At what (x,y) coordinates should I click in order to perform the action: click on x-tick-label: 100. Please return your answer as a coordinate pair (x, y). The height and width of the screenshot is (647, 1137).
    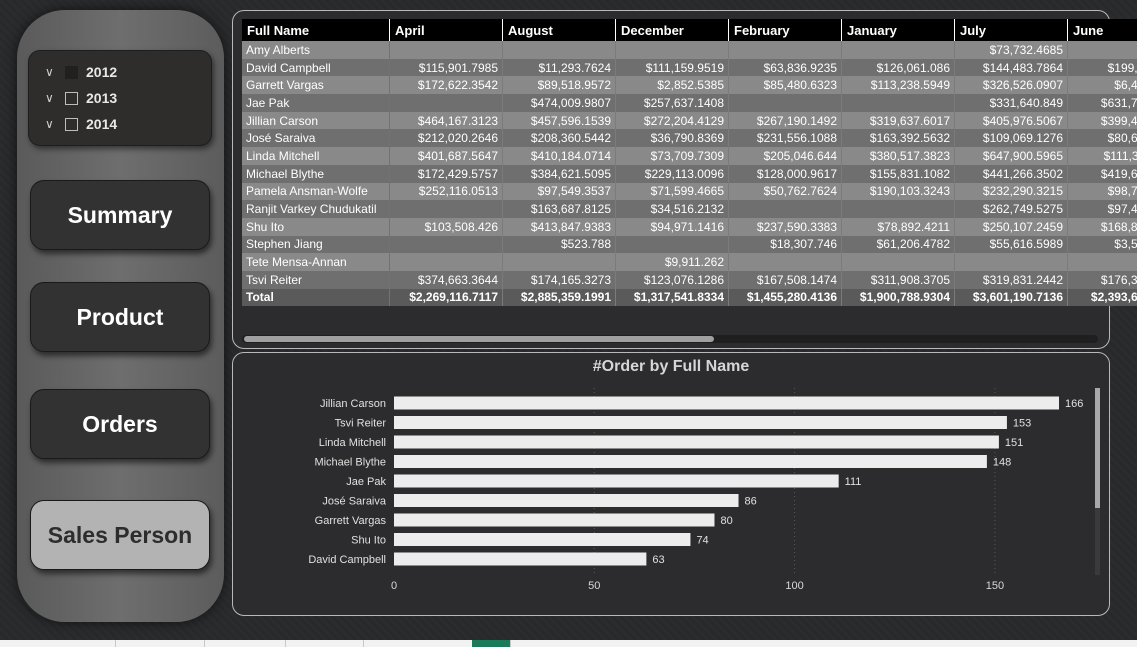
    Looking at the image, I should click on (794, 586).